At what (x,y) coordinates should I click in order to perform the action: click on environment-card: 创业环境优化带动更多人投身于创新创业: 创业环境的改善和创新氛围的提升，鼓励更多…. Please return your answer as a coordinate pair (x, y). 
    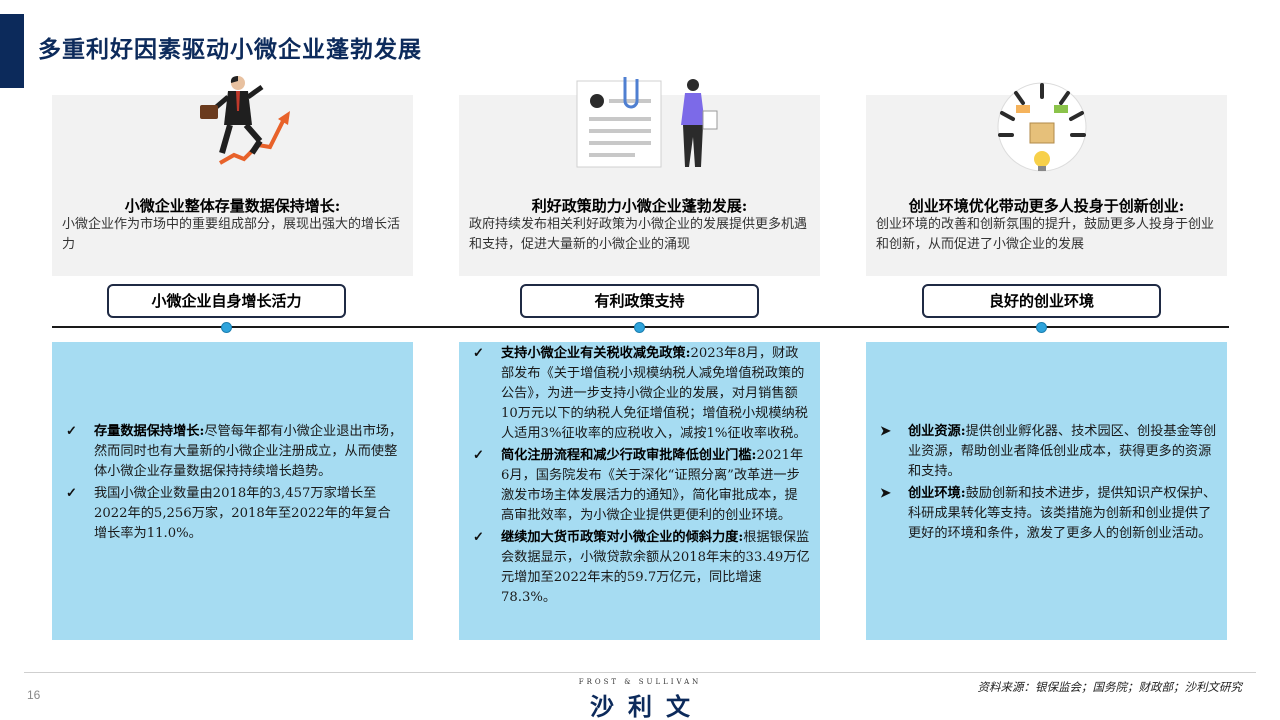
    Looking at the image, I should click on (1046, 179).